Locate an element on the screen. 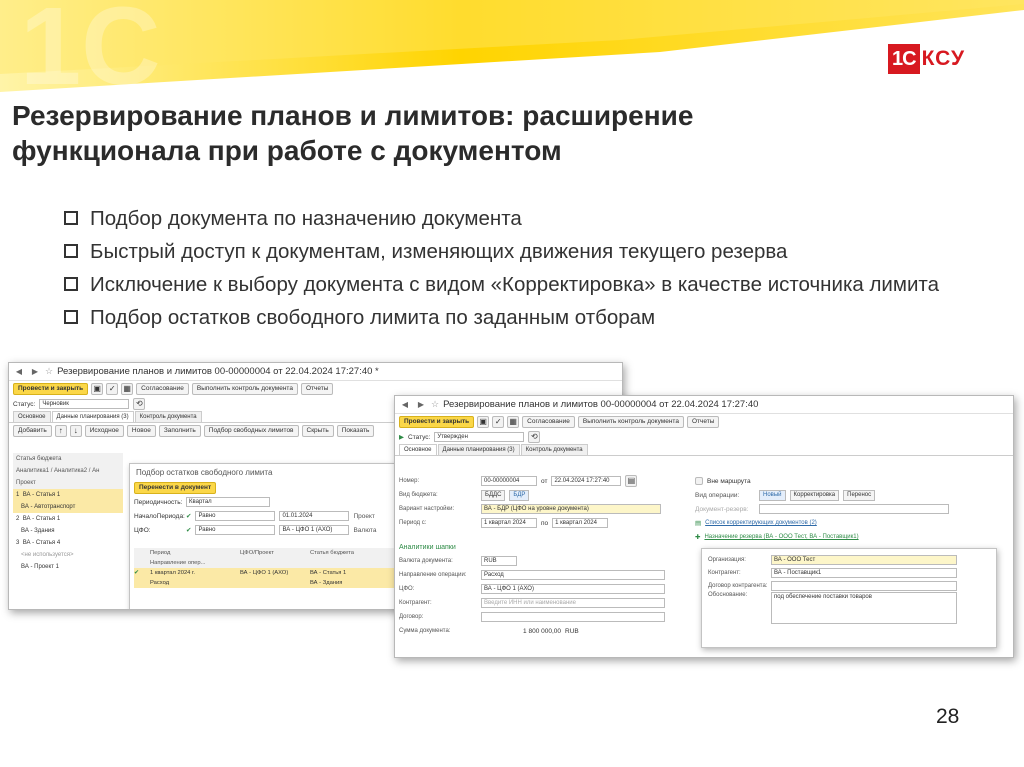 This screenshot has width=1024, height=767. pick-free-limits-button: Подбор свободных лимитов is located at coordinates (251, 431).